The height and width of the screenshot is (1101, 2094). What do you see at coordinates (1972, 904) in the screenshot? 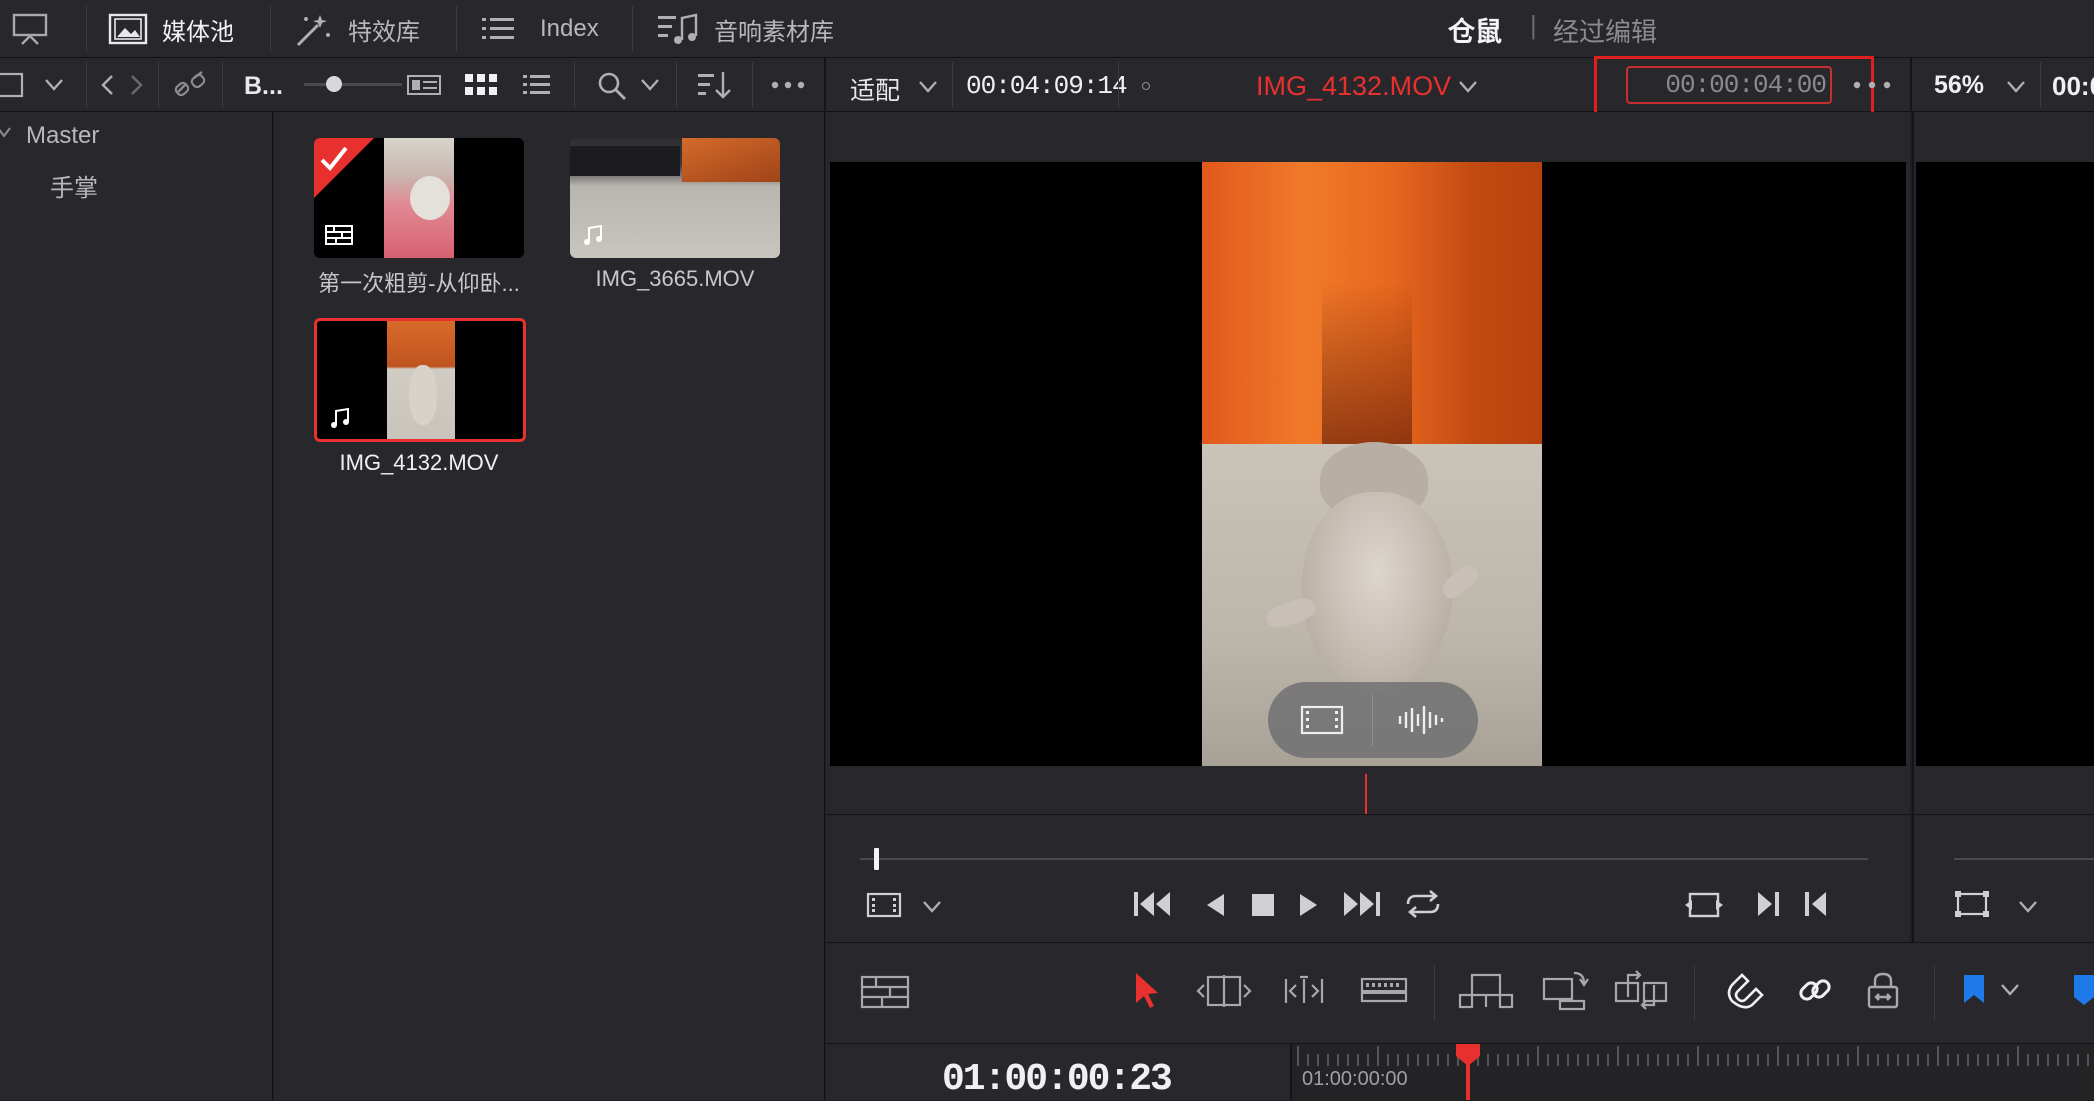
I see `transform-icon` at bounding box center [1972, 904].